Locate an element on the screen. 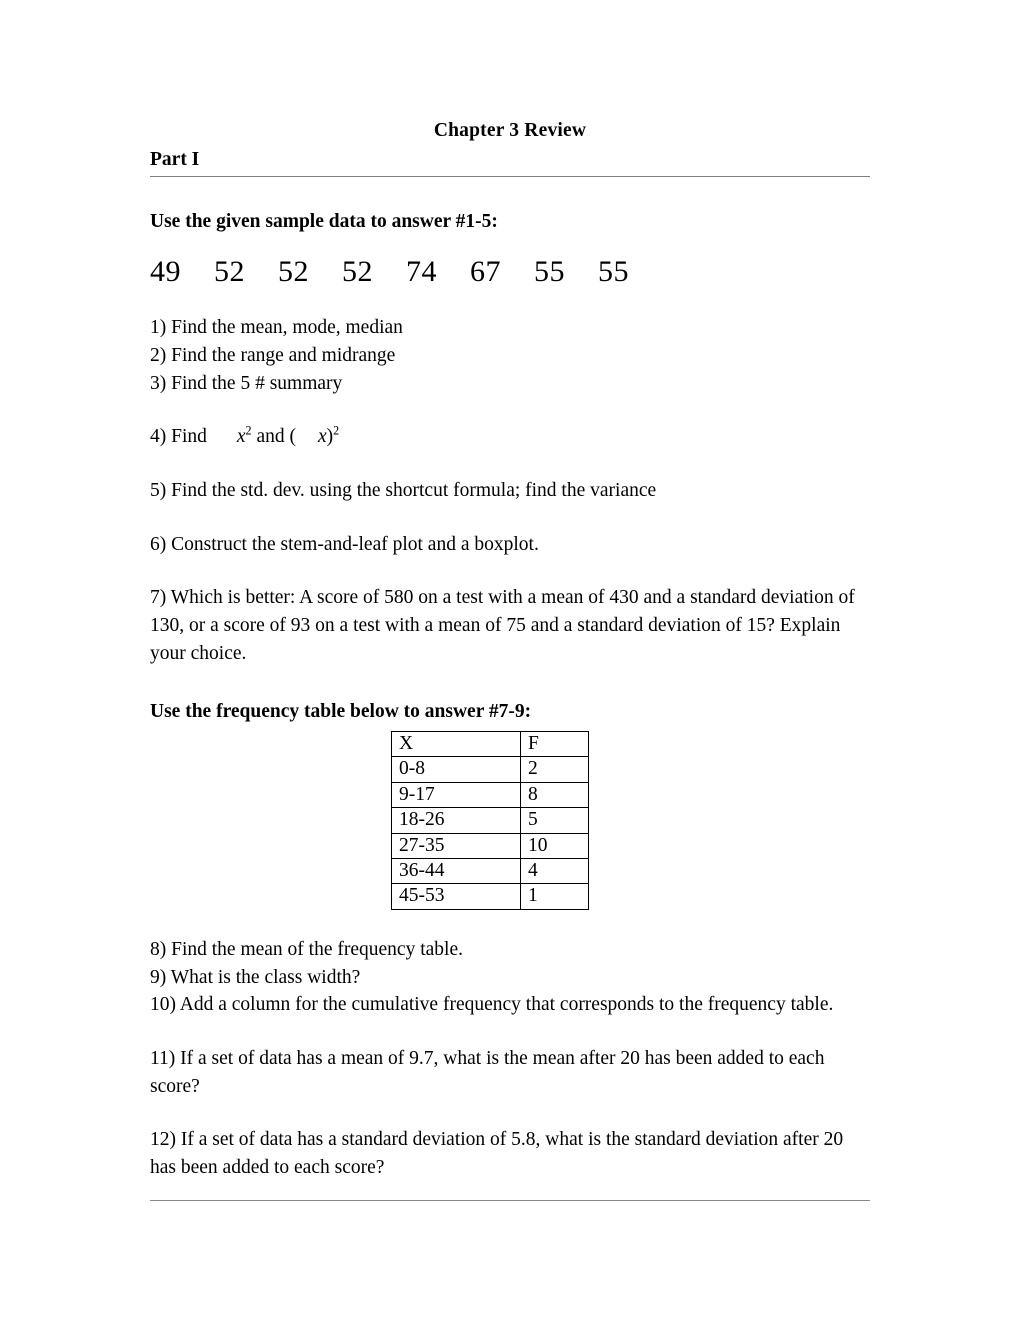 This screenshot has height=1320, width=1020. question-4-middle: and ( is located at coordinates (276, 437).